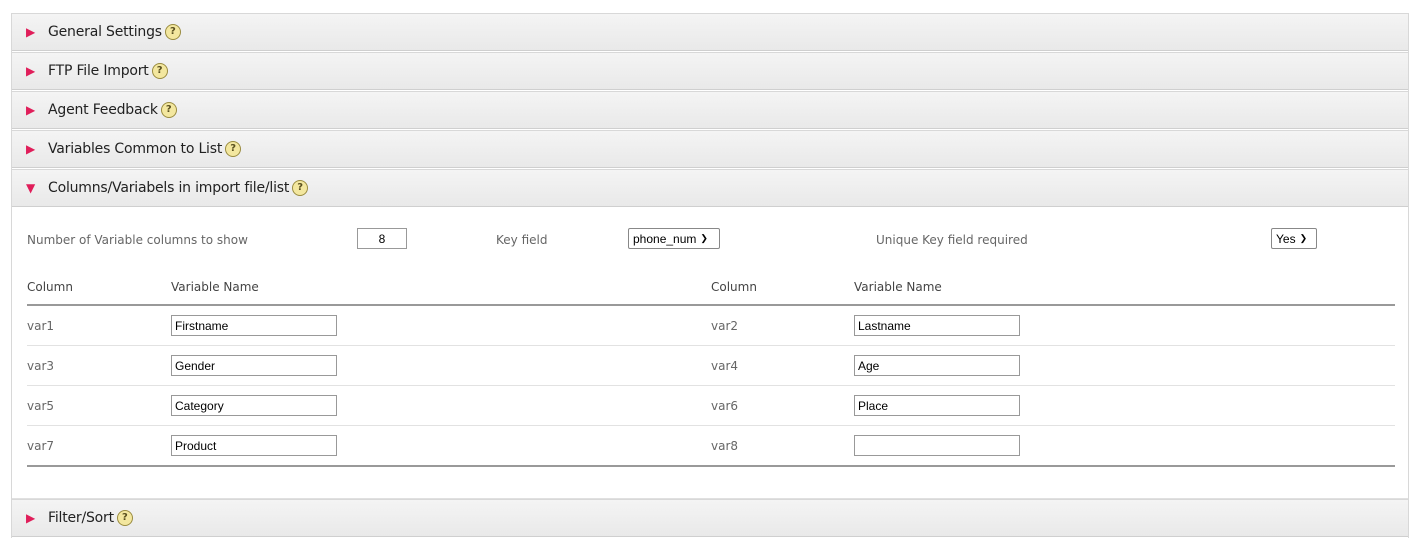  I want to click on unique-key-select: Yes ❯, so click(1294, 238).